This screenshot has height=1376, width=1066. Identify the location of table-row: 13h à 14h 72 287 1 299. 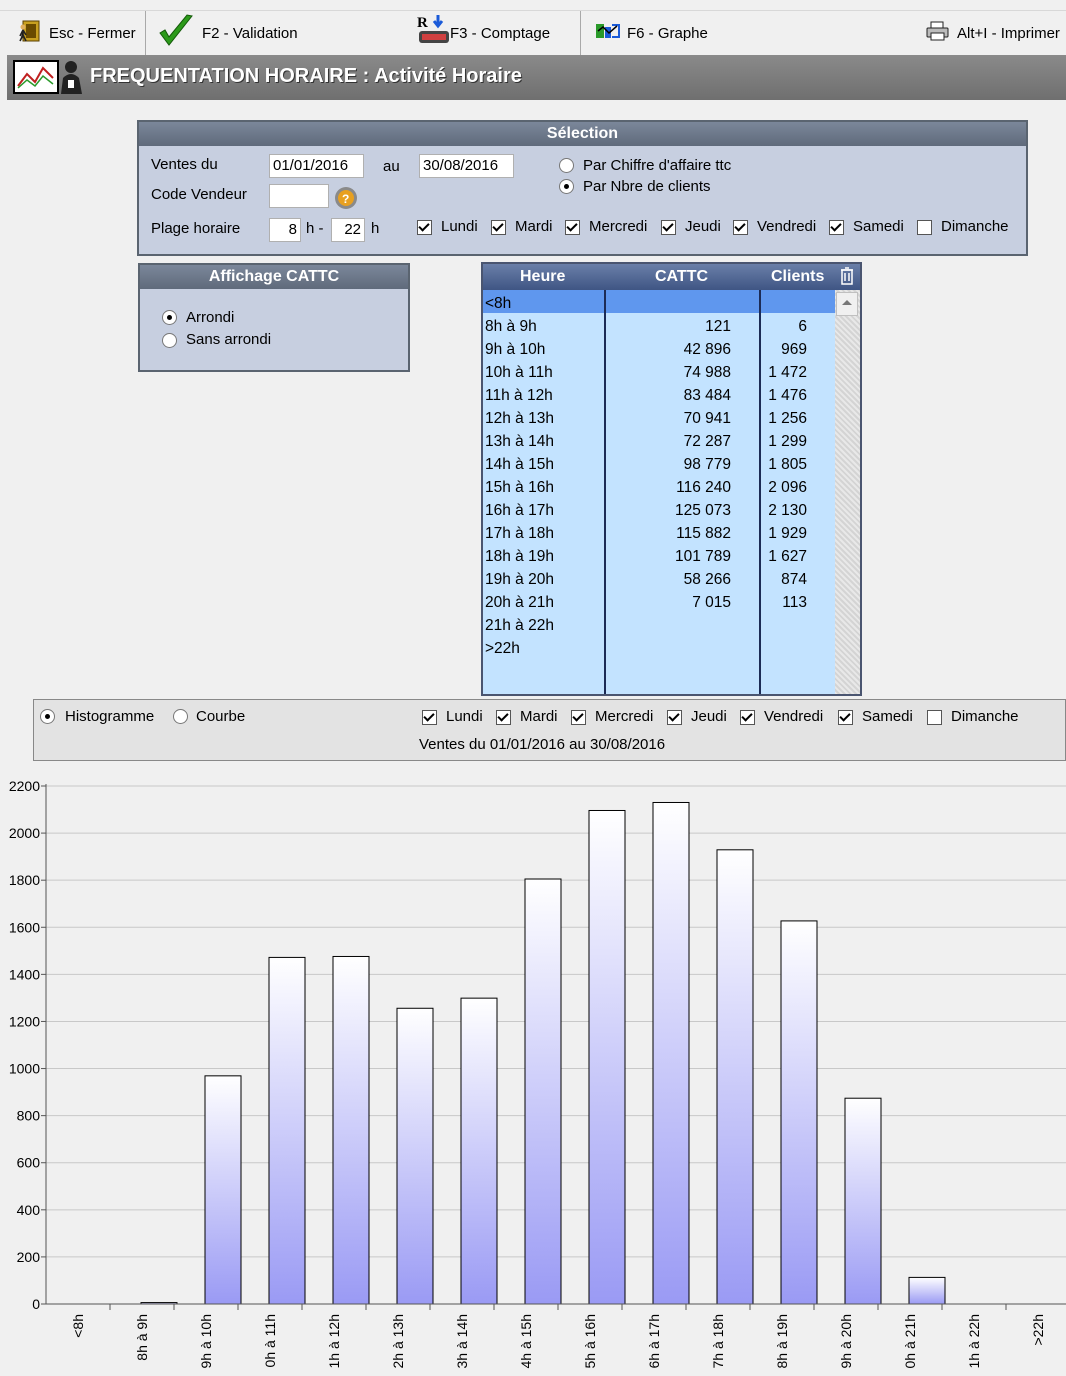
(659, 441).